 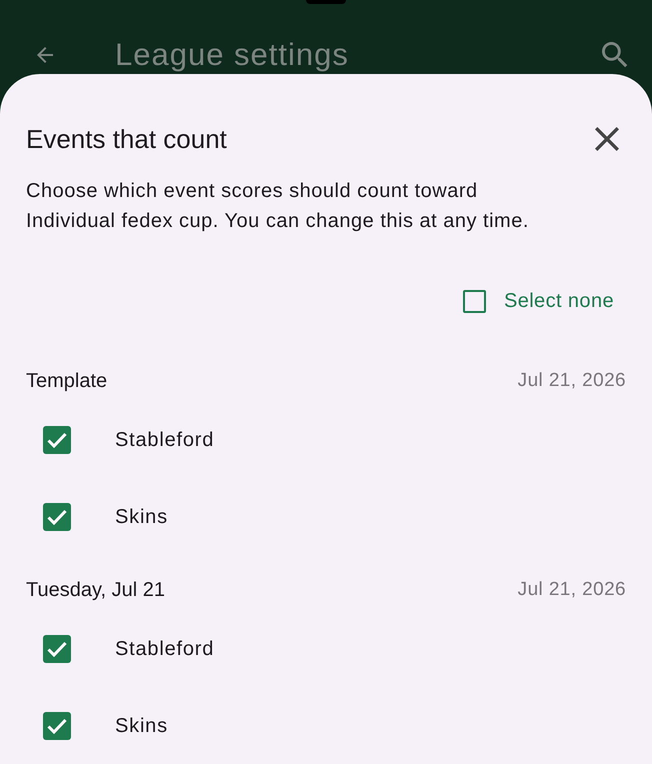 I want to click on sheet-title: Events that count, so click(x=126, y=139).